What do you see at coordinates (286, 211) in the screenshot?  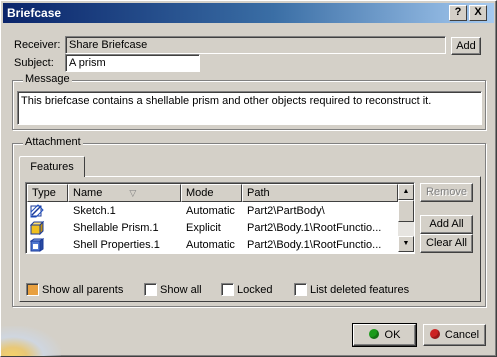 I see `row-path: Part2\PartBody\` at bounding box center [286, 211].